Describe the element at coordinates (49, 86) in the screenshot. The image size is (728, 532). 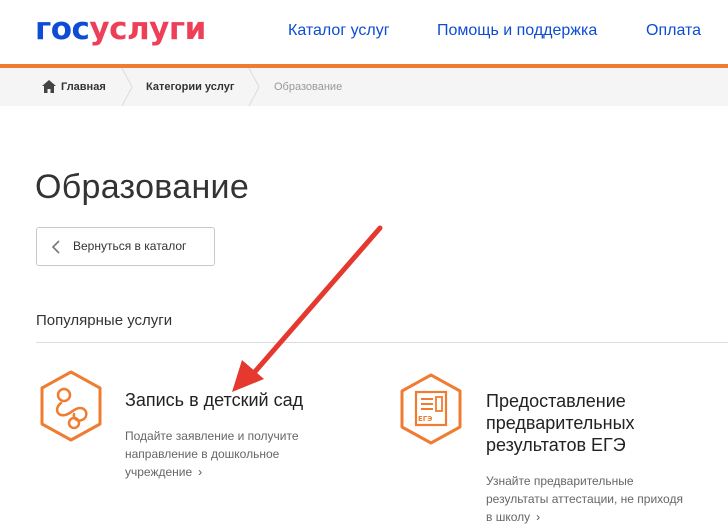
I see `home-icon` at that location.